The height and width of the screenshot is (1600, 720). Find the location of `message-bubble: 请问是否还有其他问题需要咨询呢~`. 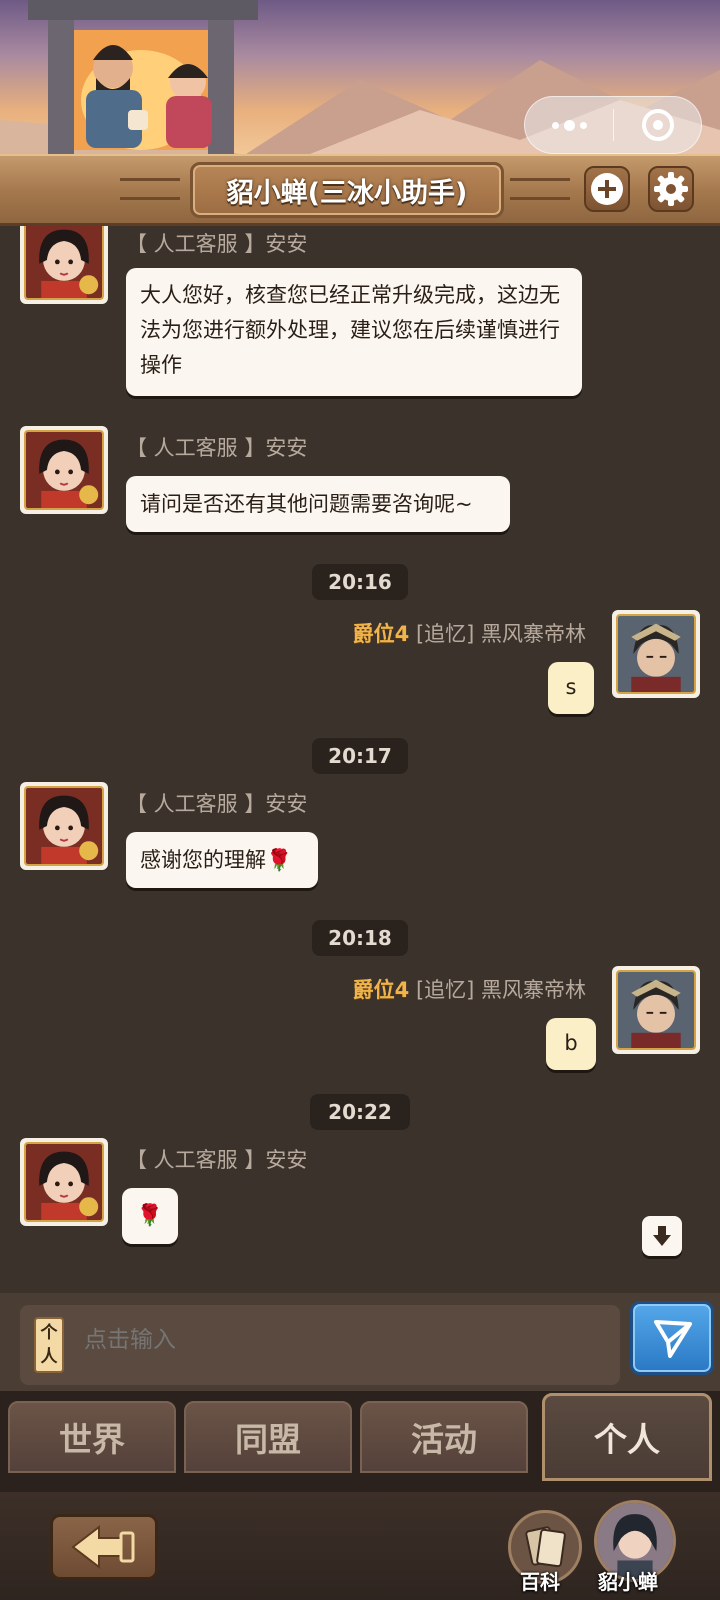

message-bubble: 请问是否还有其他问题需要咨询呢~ is located at coordinates (318, 504).